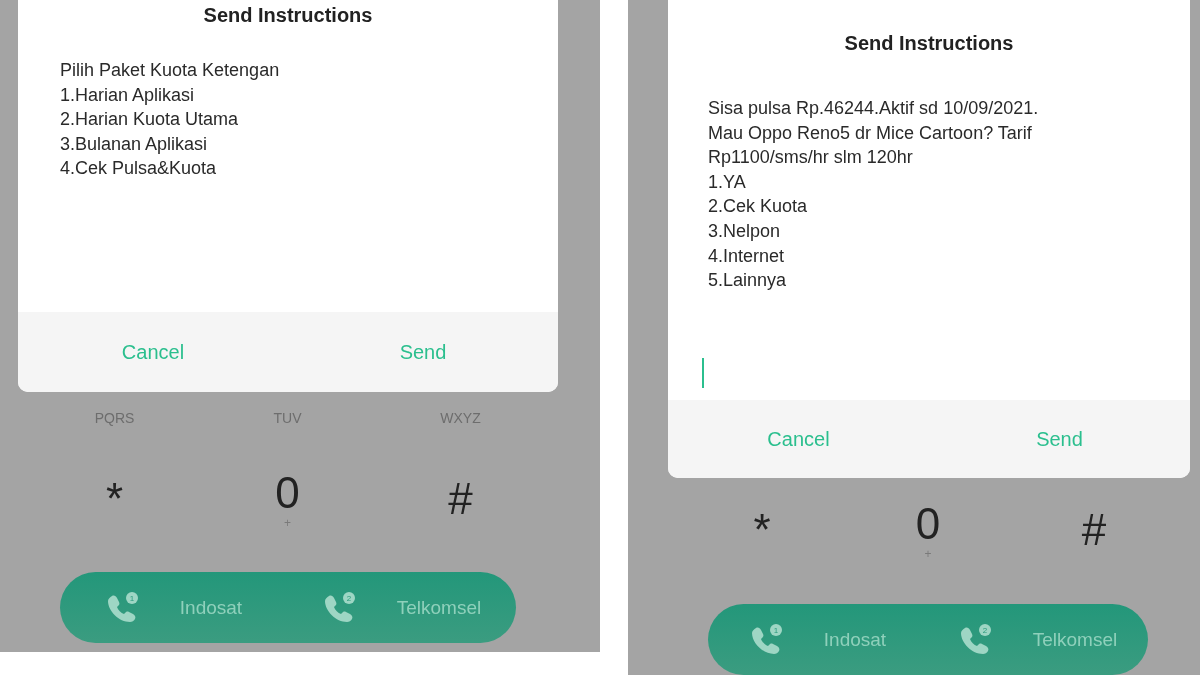 This screenshot has width=1200, height=675. What do you see at coordinates (745, 231) in the screenshot?
I see `message-line: 3.Nelpon` at bounding box center [745, 231].